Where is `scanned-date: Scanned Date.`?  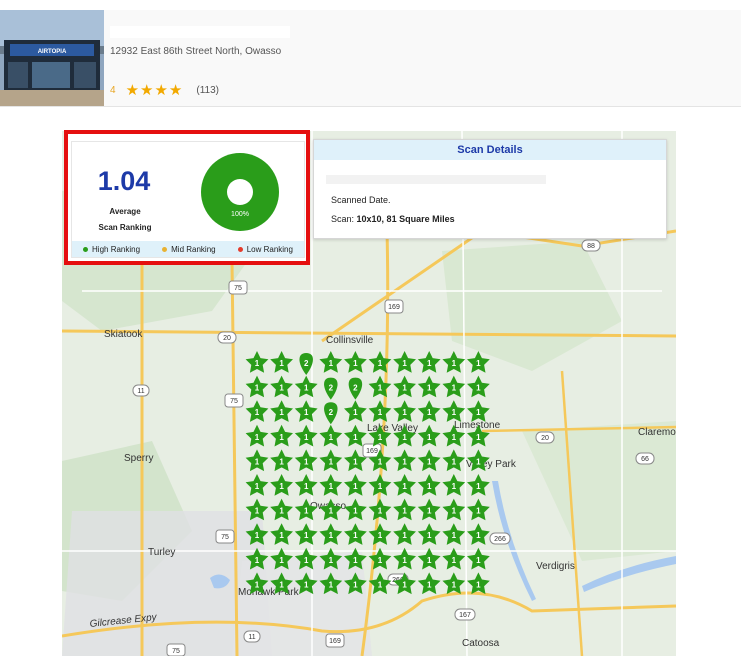 scanned-date: Scanned Date. is located at coordinates (361, 200).